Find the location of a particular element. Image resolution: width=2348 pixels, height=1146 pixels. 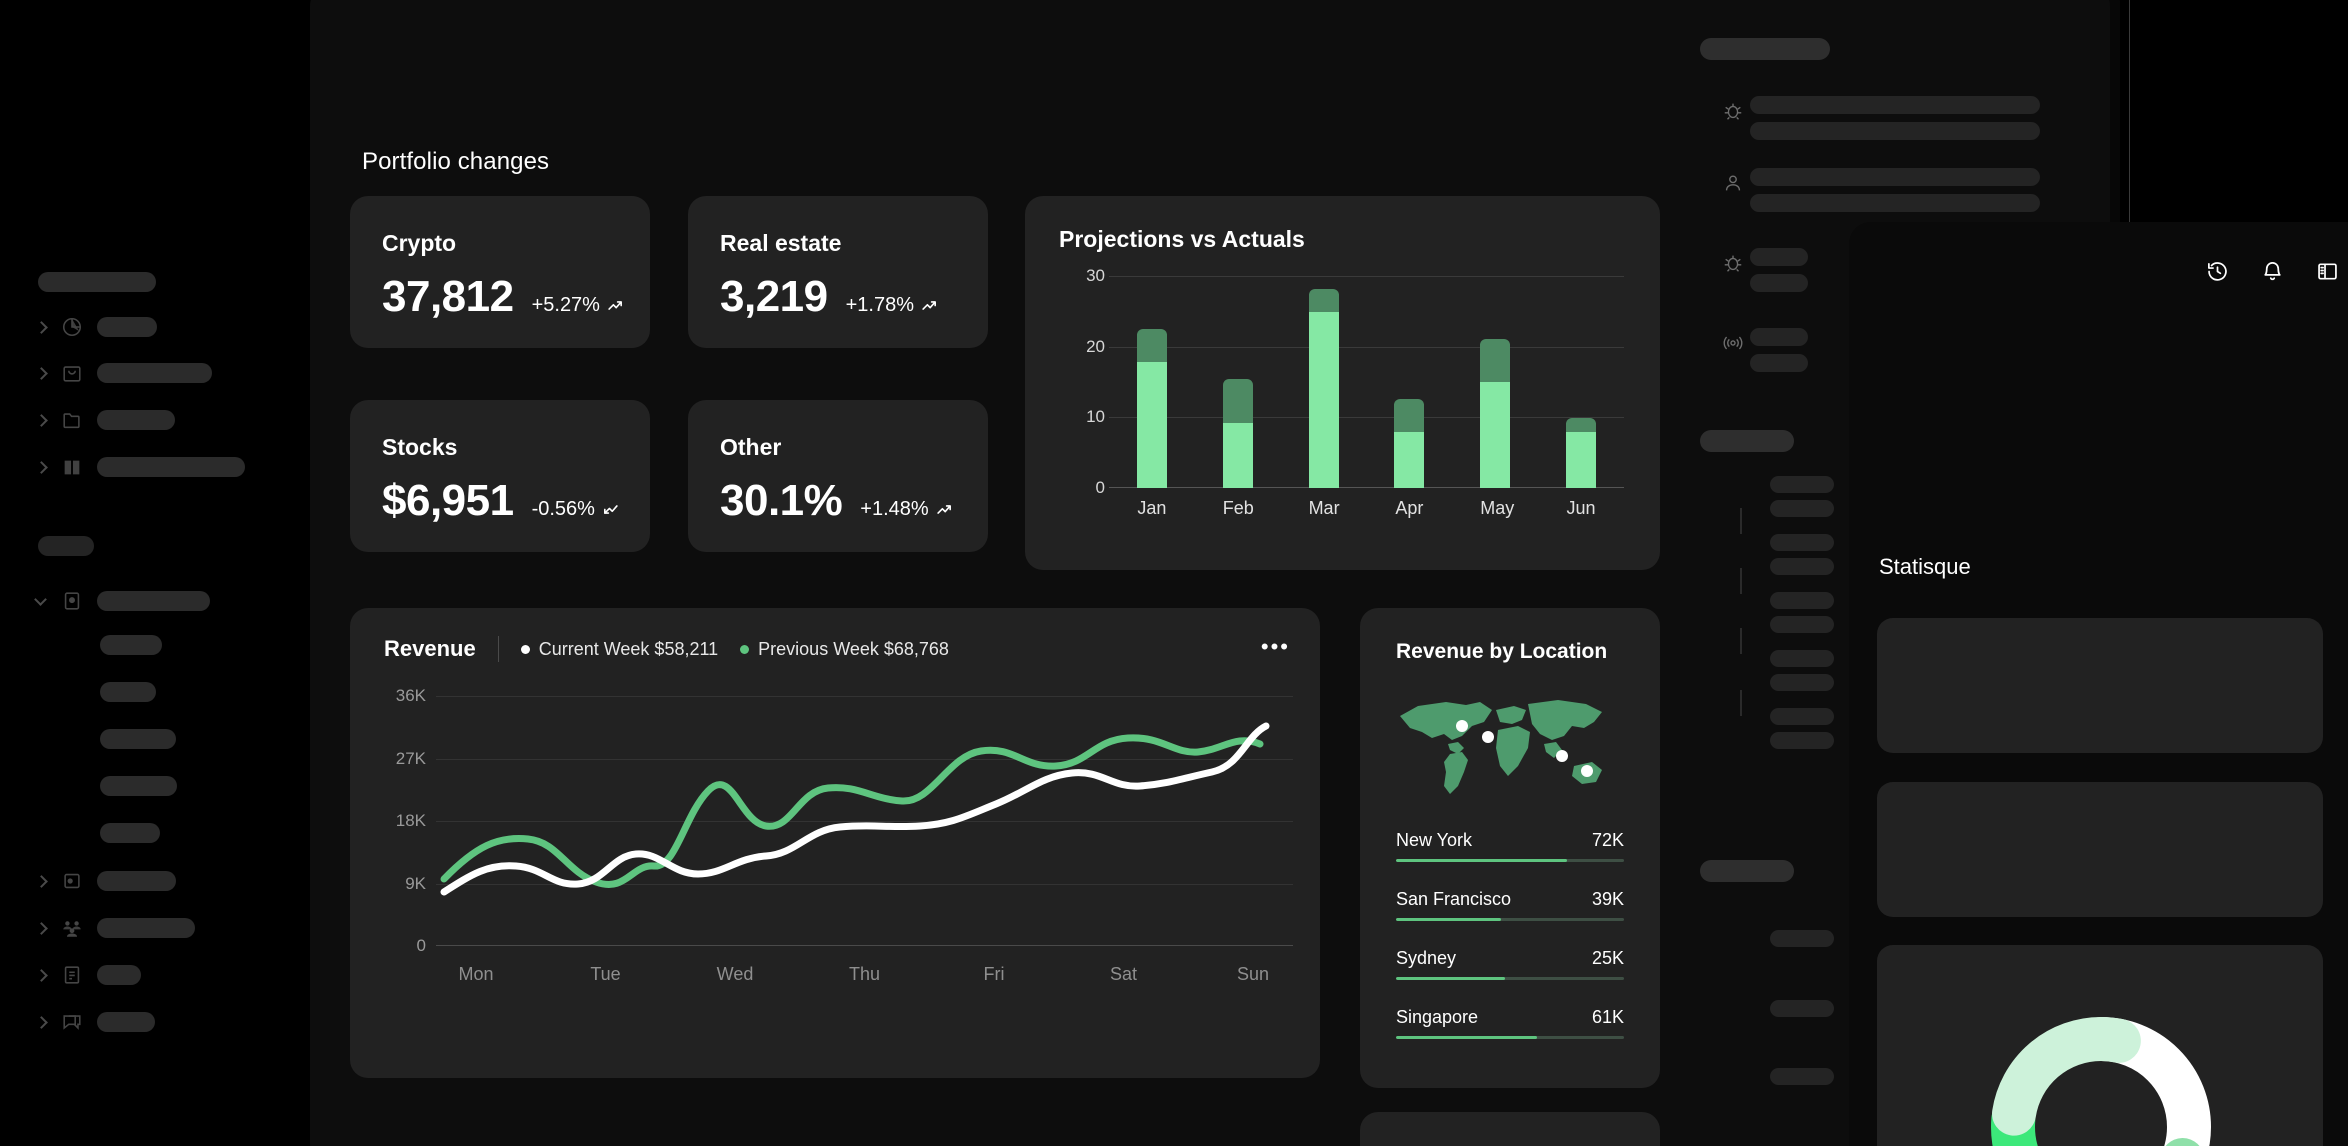

stat-delta: -0.56% is located at coordinates (575, 509).